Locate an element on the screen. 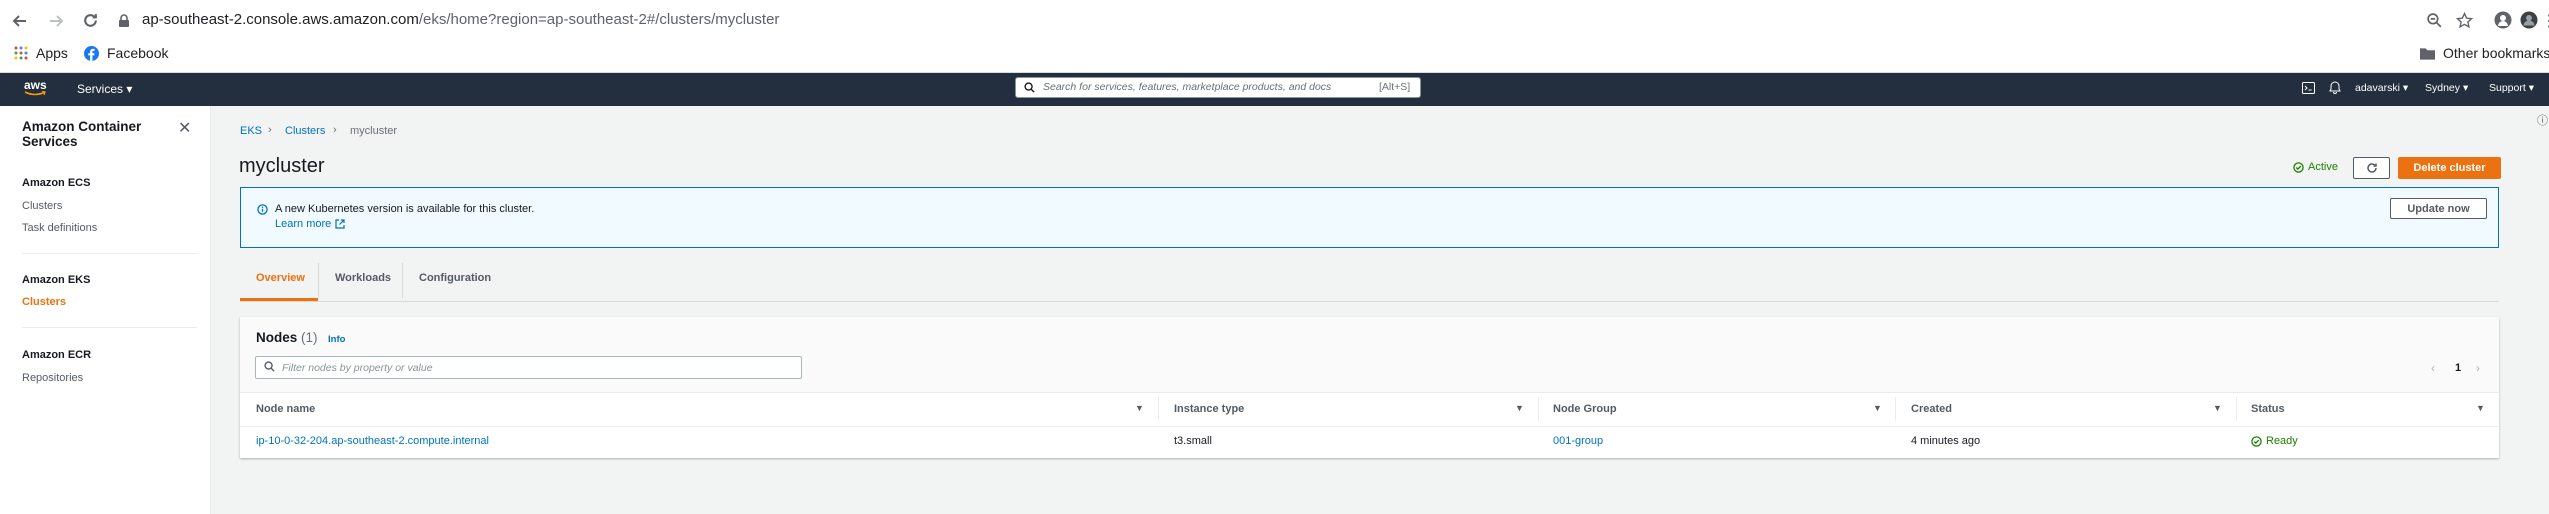 This screenshot has width=2549, height=514. close-icon: ✕ is located at coordinates (184, 128).